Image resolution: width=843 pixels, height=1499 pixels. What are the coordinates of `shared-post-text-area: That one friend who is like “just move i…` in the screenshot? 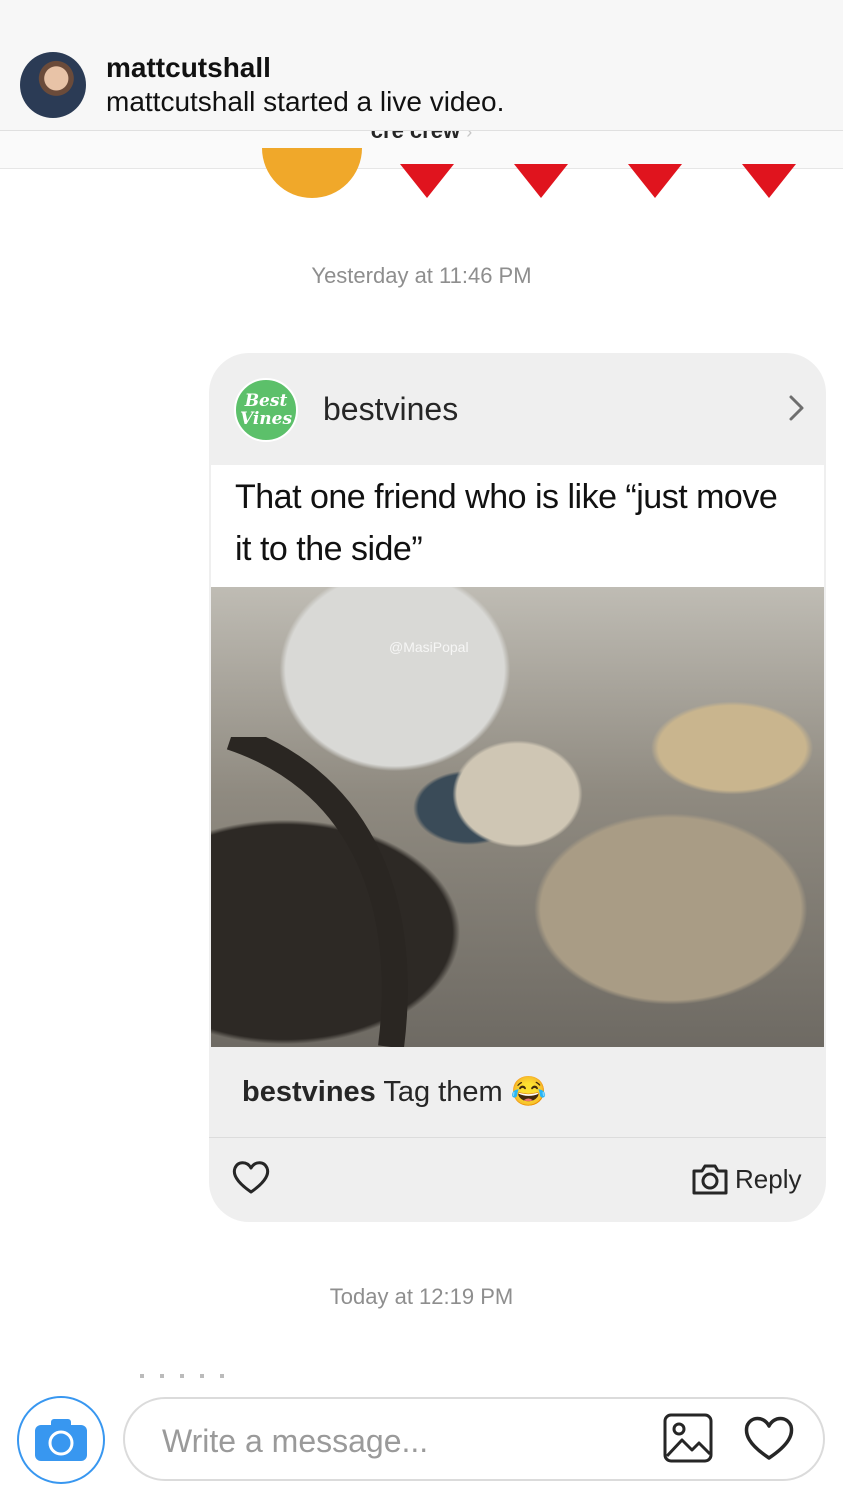 It's located at (517, 526).